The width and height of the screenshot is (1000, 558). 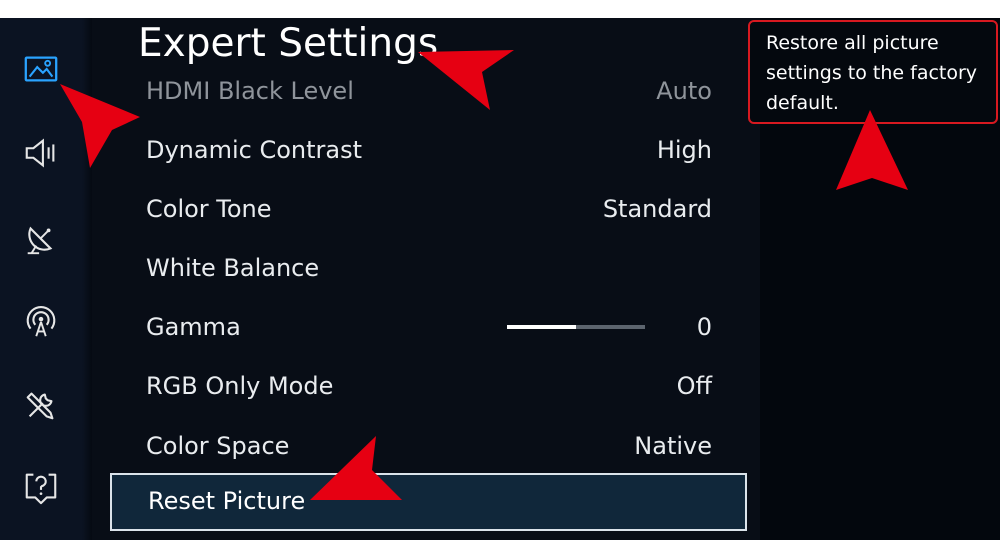 I want to click on sidebar-item-support, so click(x=41, y=405).